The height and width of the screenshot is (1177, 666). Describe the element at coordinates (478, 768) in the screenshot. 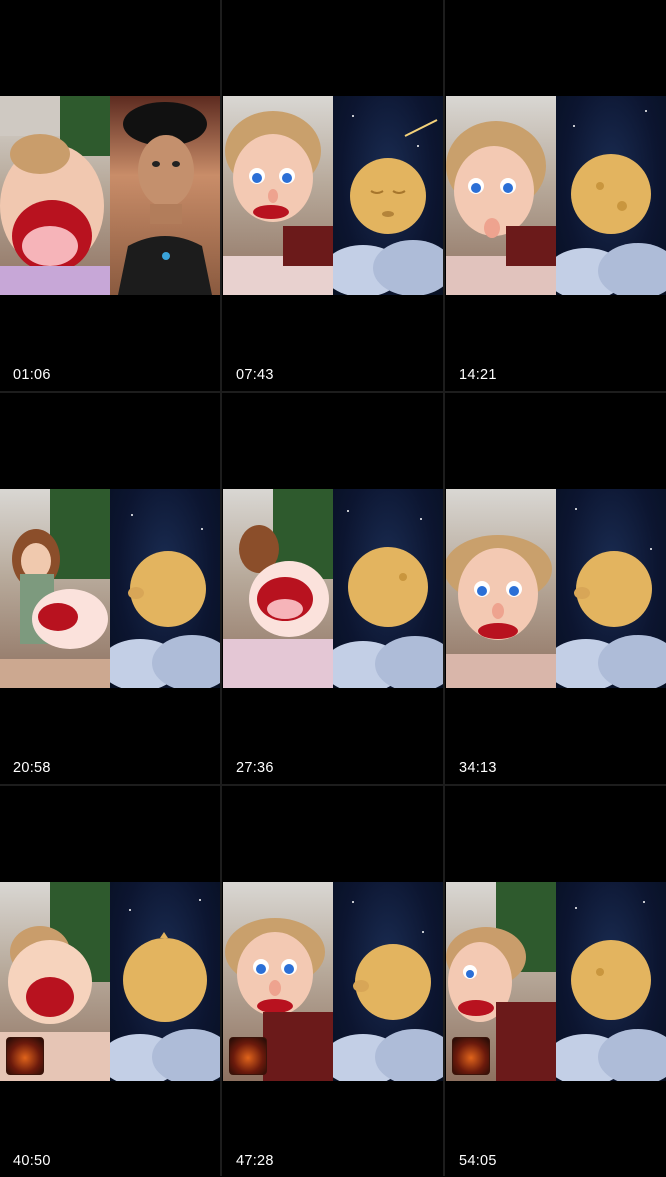

I see `timestamp: 34:13` at that location.